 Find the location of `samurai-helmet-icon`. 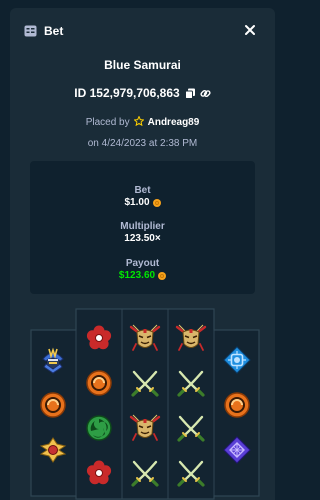

samurai-helmet-icon is located at coordinates (53, 360).